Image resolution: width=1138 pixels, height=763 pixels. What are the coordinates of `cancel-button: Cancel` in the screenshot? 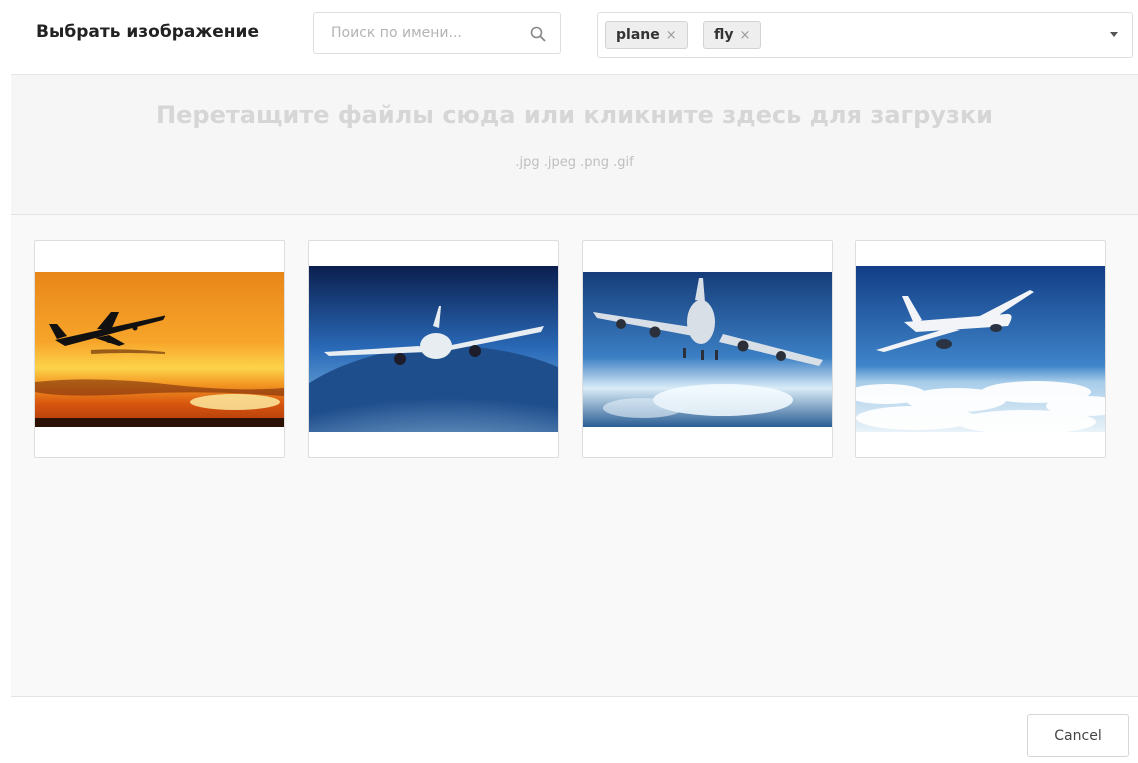 It's located at (1078, 735).